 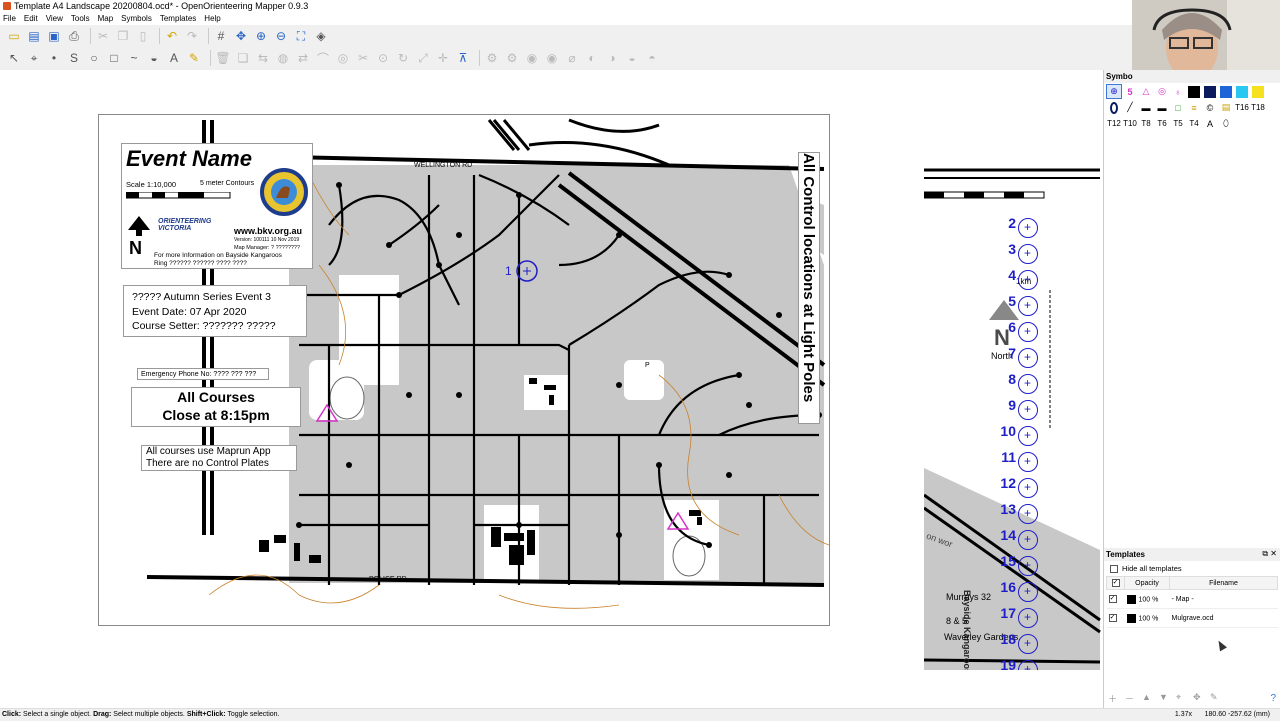 What do you see at coordinates (1273, 698) in the screenshot?
I see `help-icon: ?` at bounding box center [1273, 698].